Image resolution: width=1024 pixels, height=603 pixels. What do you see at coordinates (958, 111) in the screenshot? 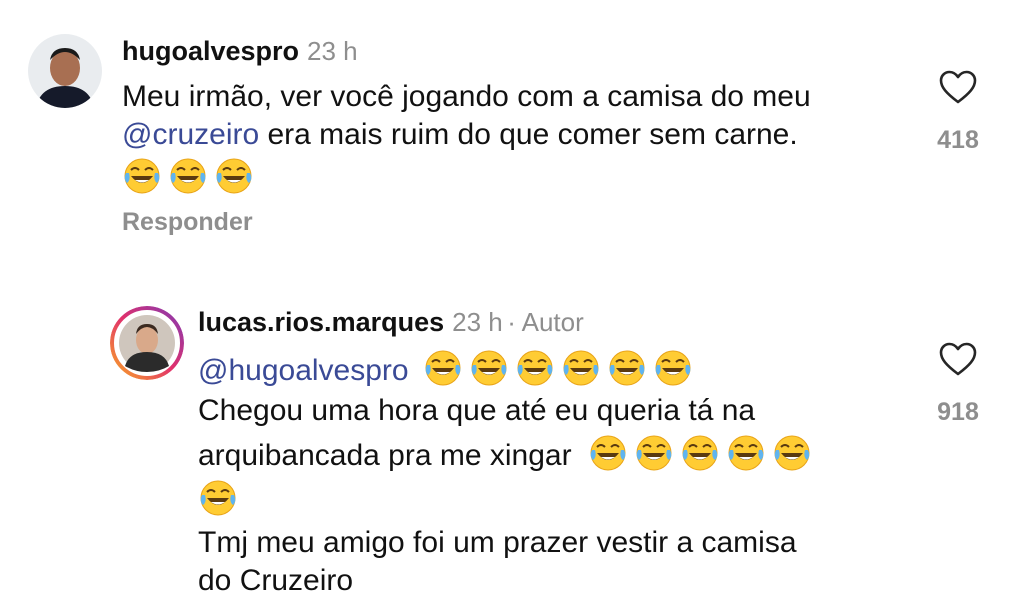
I see `like-control: 418` at bounding box center [958, 111].